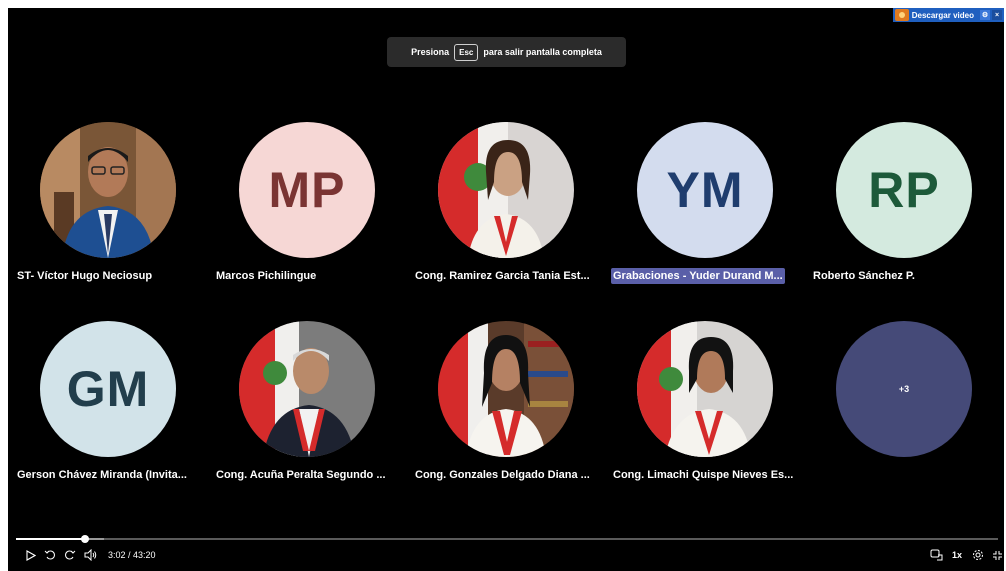 Image resolution: width=1006 pixels, height=571 pixels. What do you see at coordinates (84, 539) in the screenshot?
I see `seek-handle` at bounding box center [84, 539].